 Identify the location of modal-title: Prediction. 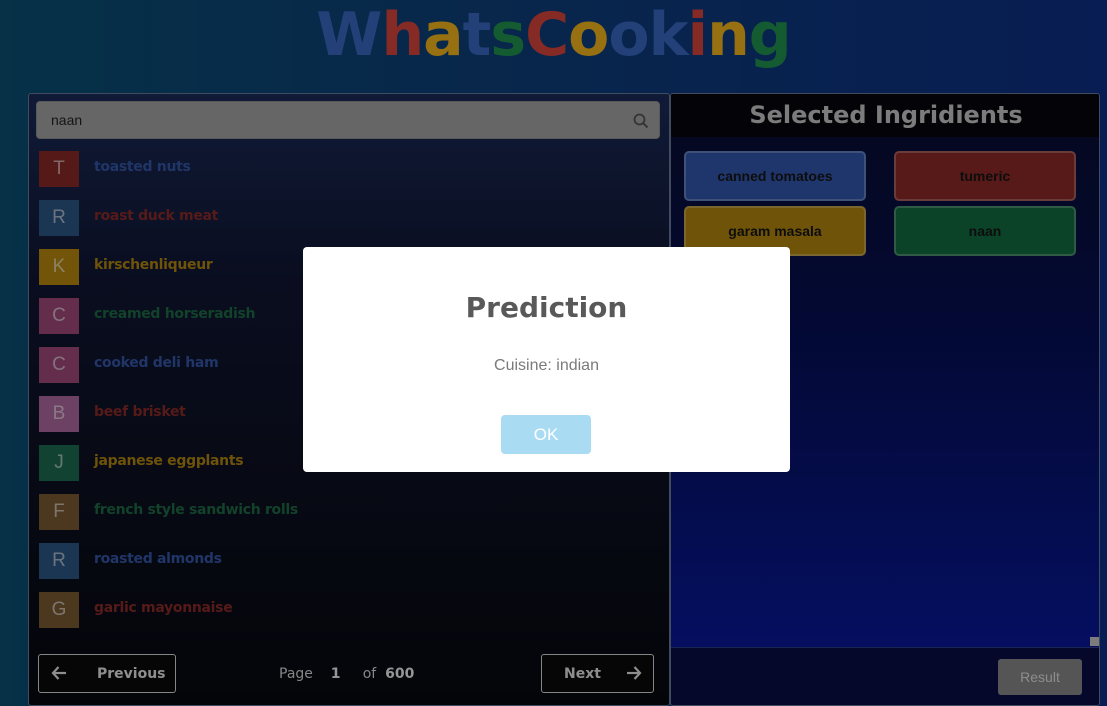
(546, 307).